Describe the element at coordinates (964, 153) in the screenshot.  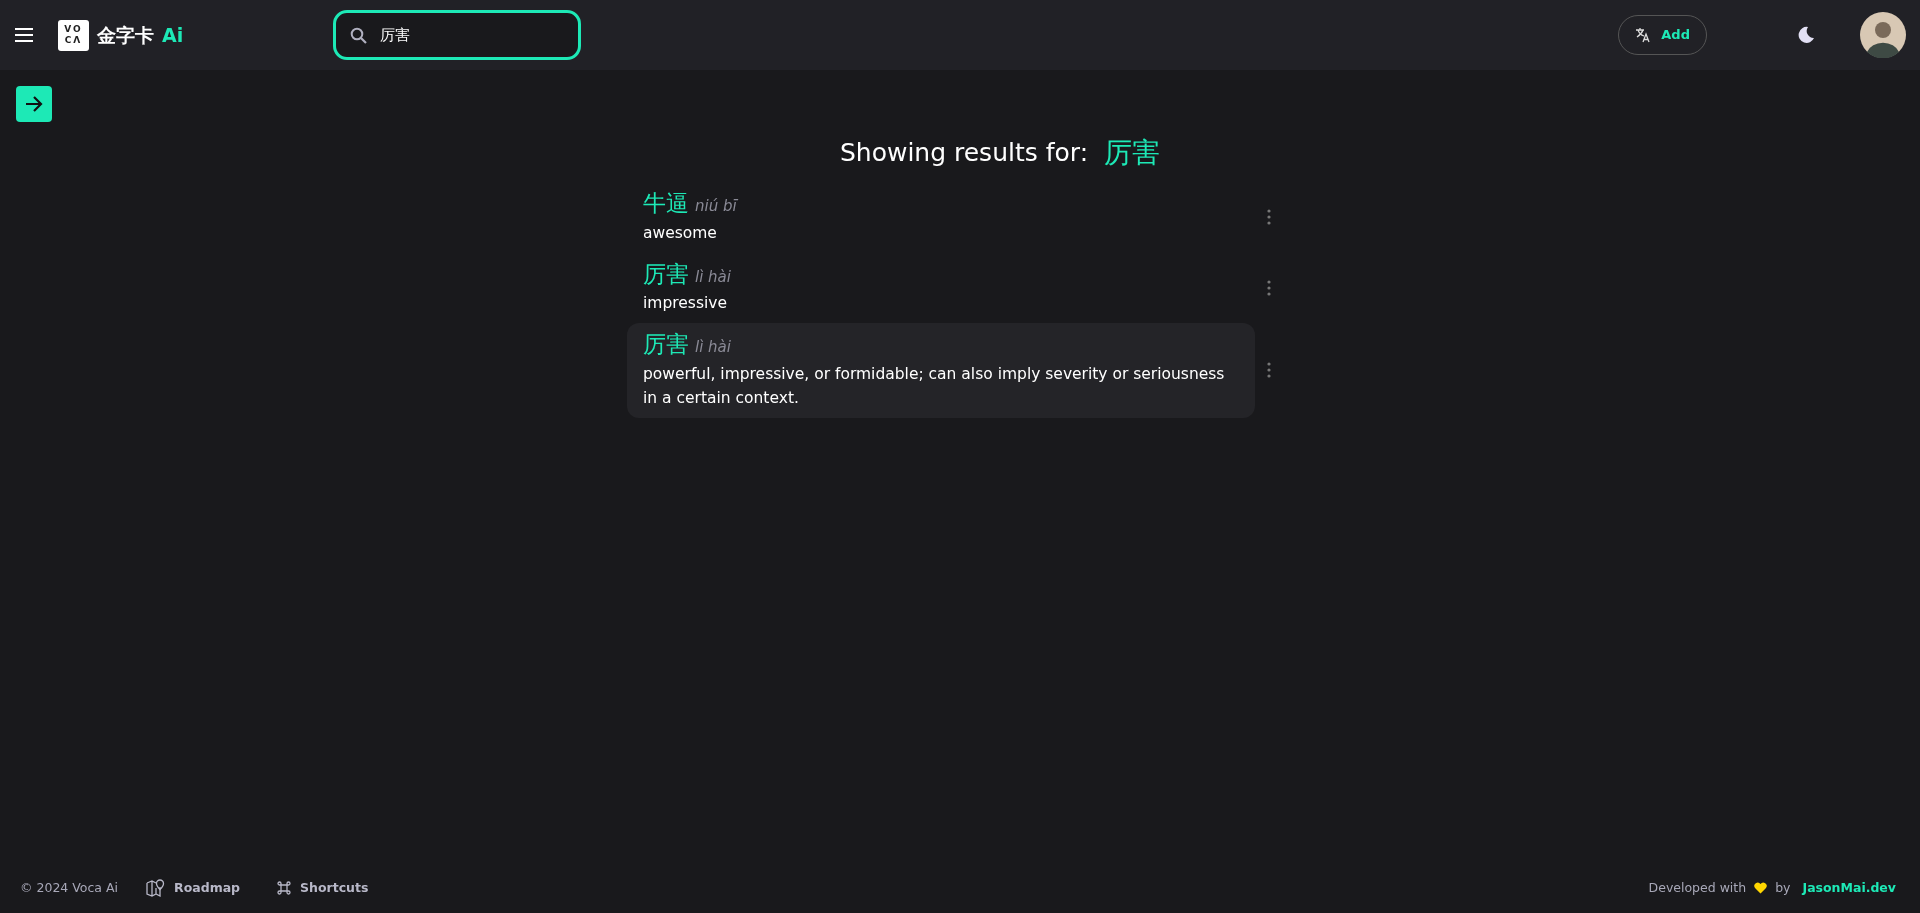
I see `results-heading: Showing results for:` at that location.